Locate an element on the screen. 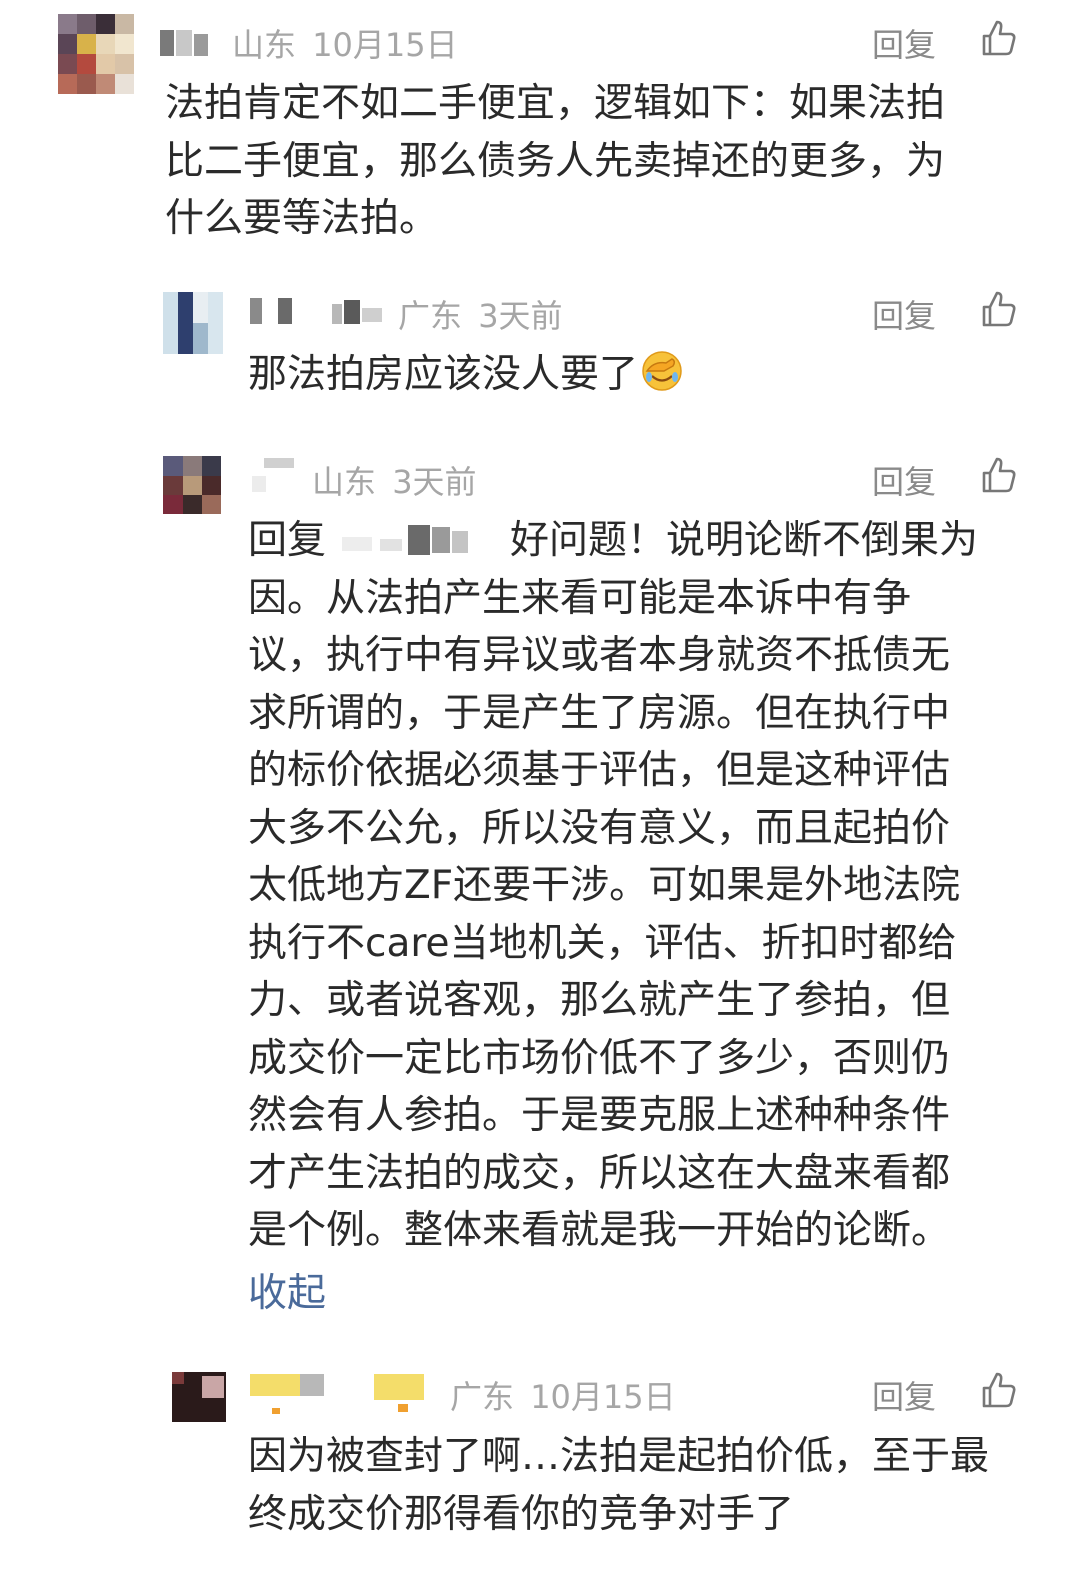  comment-meta: 广东 3天前 is located at coordinates (480, 314).